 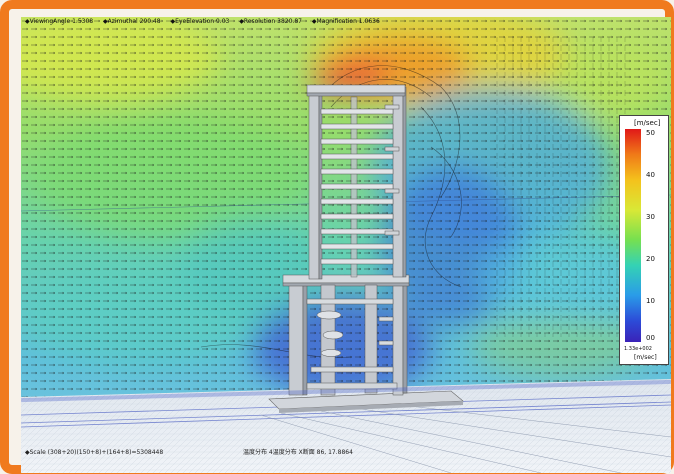 What do you see at coordinates (638, 349) in the screenshot?
I see `legend-max-label: 1.33e+002` at bounding box center [638, 349].